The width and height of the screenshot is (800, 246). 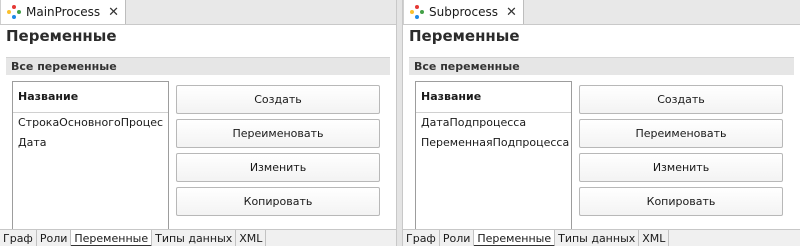 I want to click on table-row: СтрокаОсновногоПроцес, so click(x=90, y=123).